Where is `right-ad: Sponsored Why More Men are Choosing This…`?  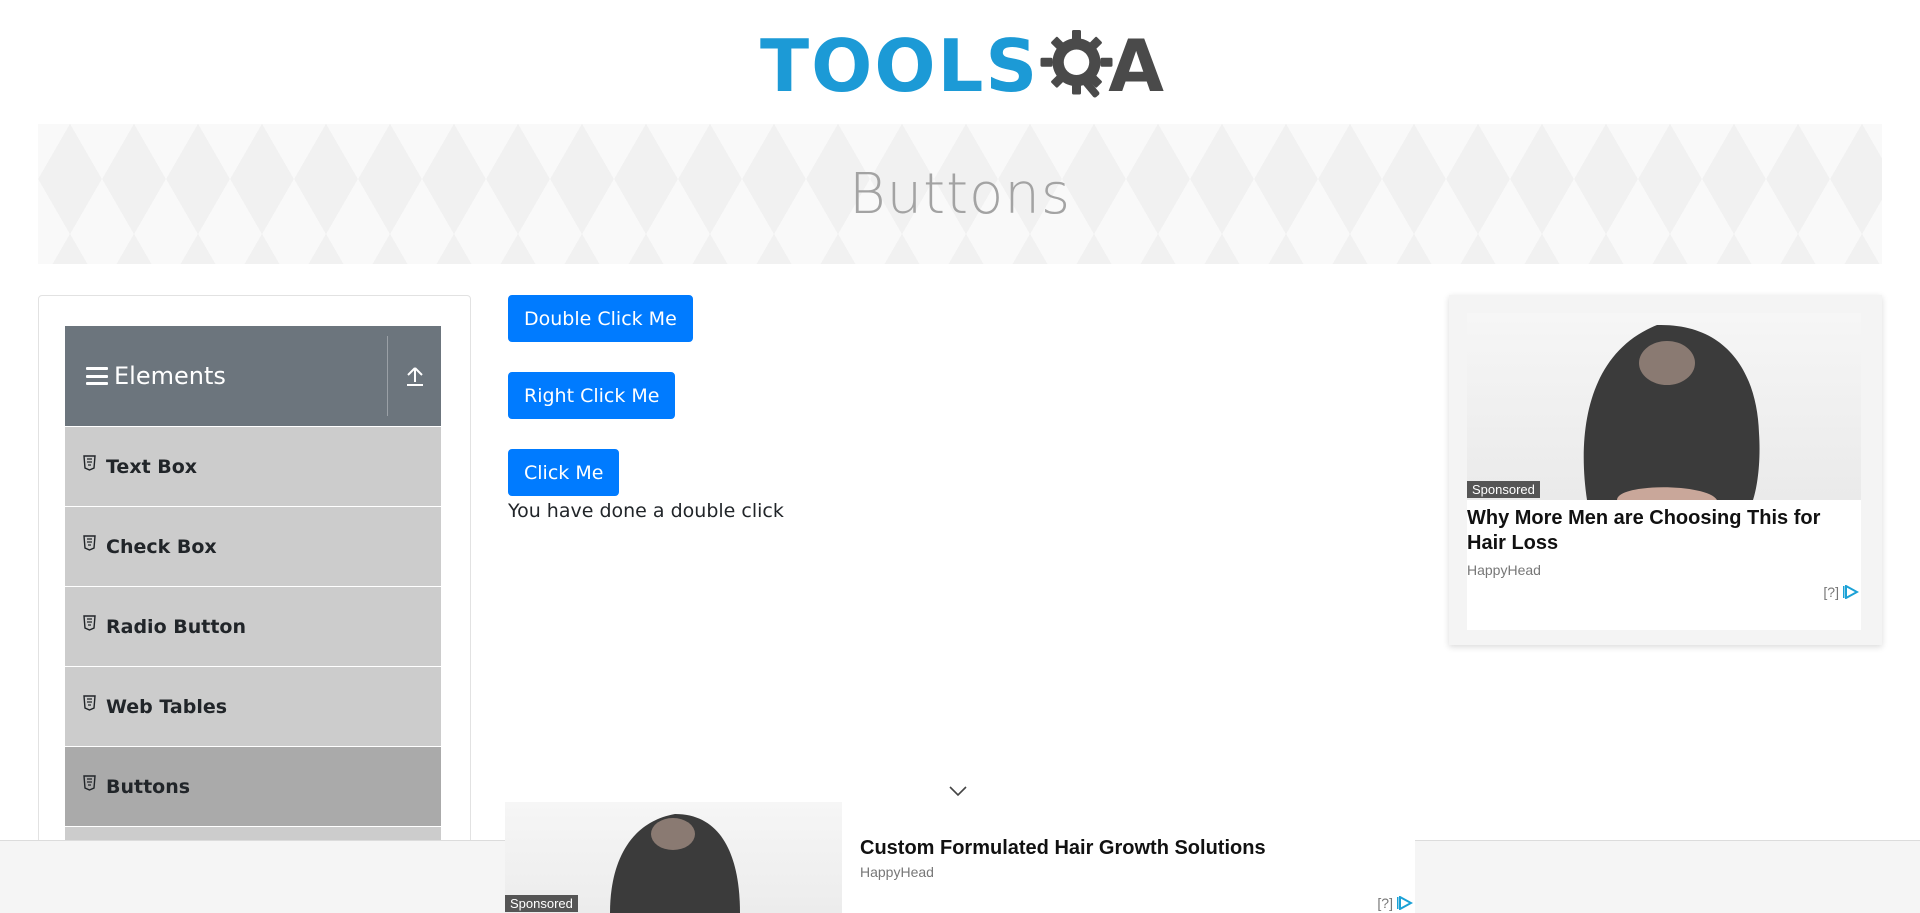 right-ad: Sponsored Why More Men are Choosing This… is located at coordinates (1665, 470).